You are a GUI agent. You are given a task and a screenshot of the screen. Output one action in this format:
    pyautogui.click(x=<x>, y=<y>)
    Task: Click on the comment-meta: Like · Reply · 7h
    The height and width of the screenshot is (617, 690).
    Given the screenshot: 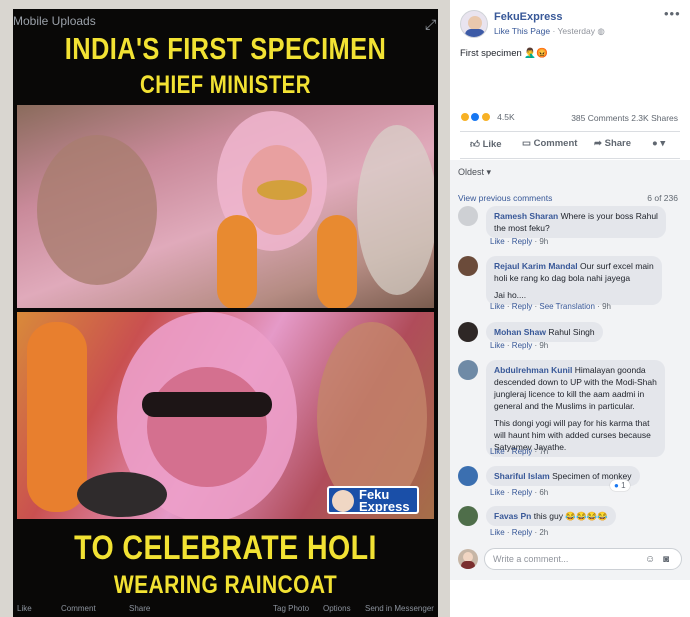 What is the action you would take?
    pyautogui.click(x=519, y=451)
    